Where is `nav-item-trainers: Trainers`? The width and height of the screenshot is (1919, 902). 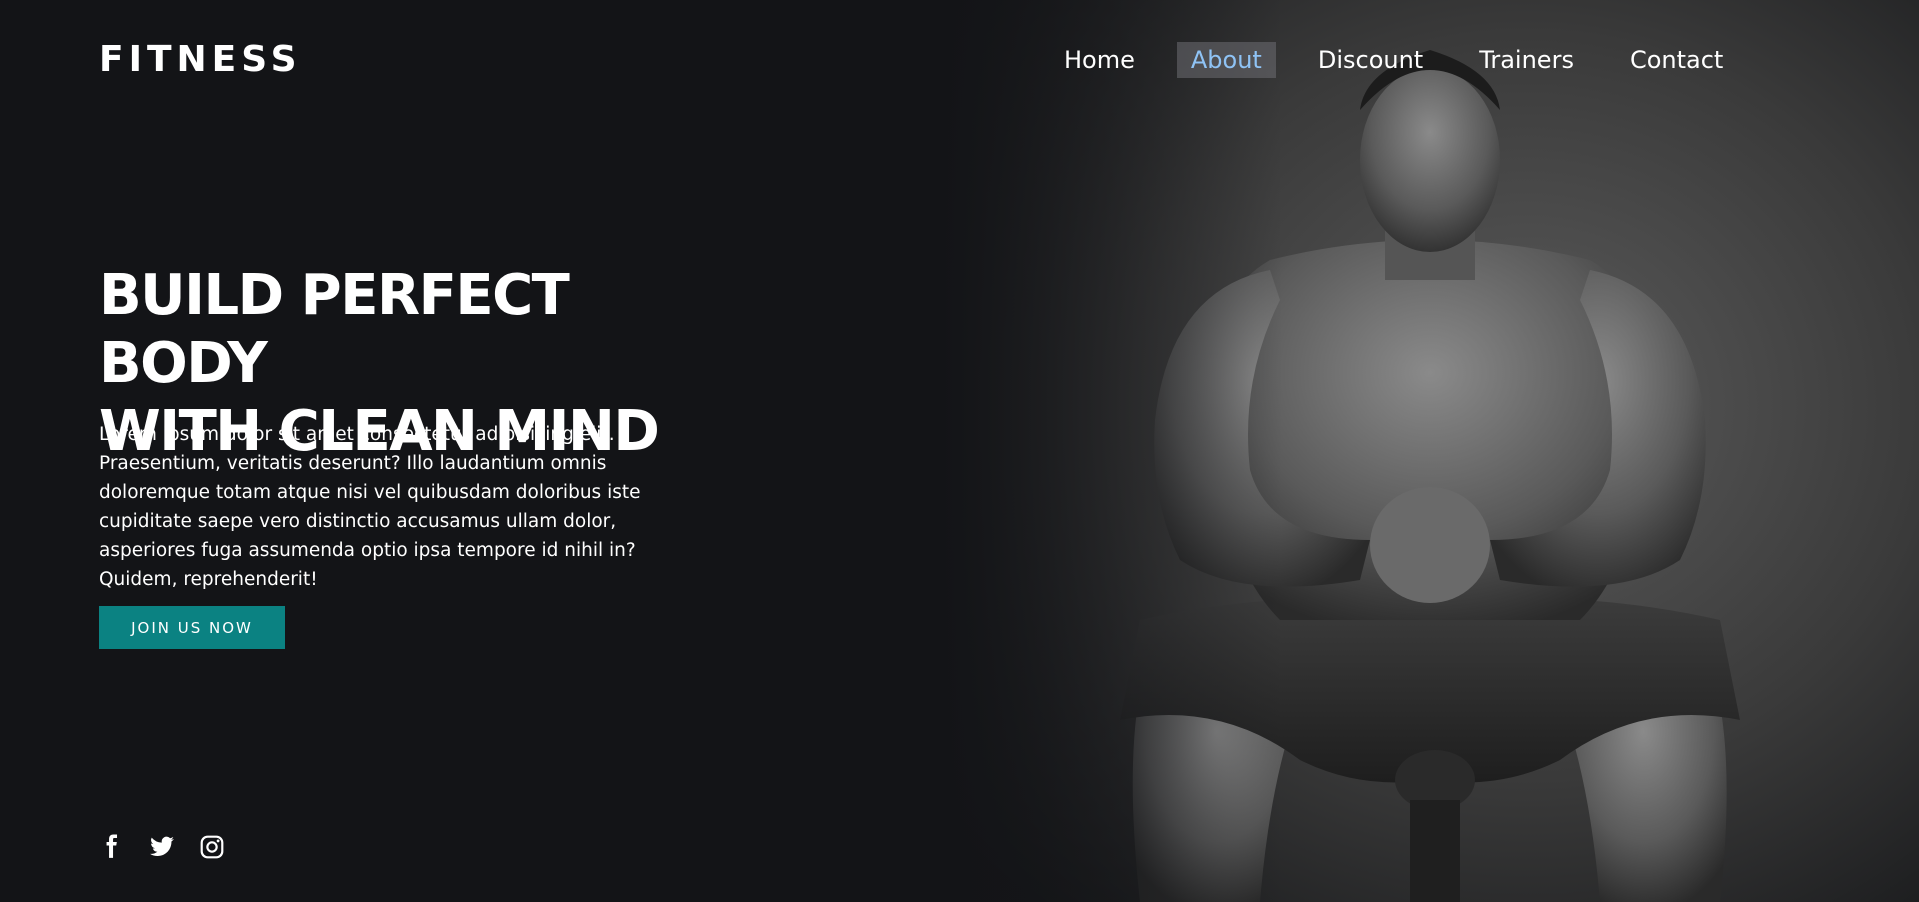 nav-item-trainers: Trainers is located at coordinates (1526, 60).